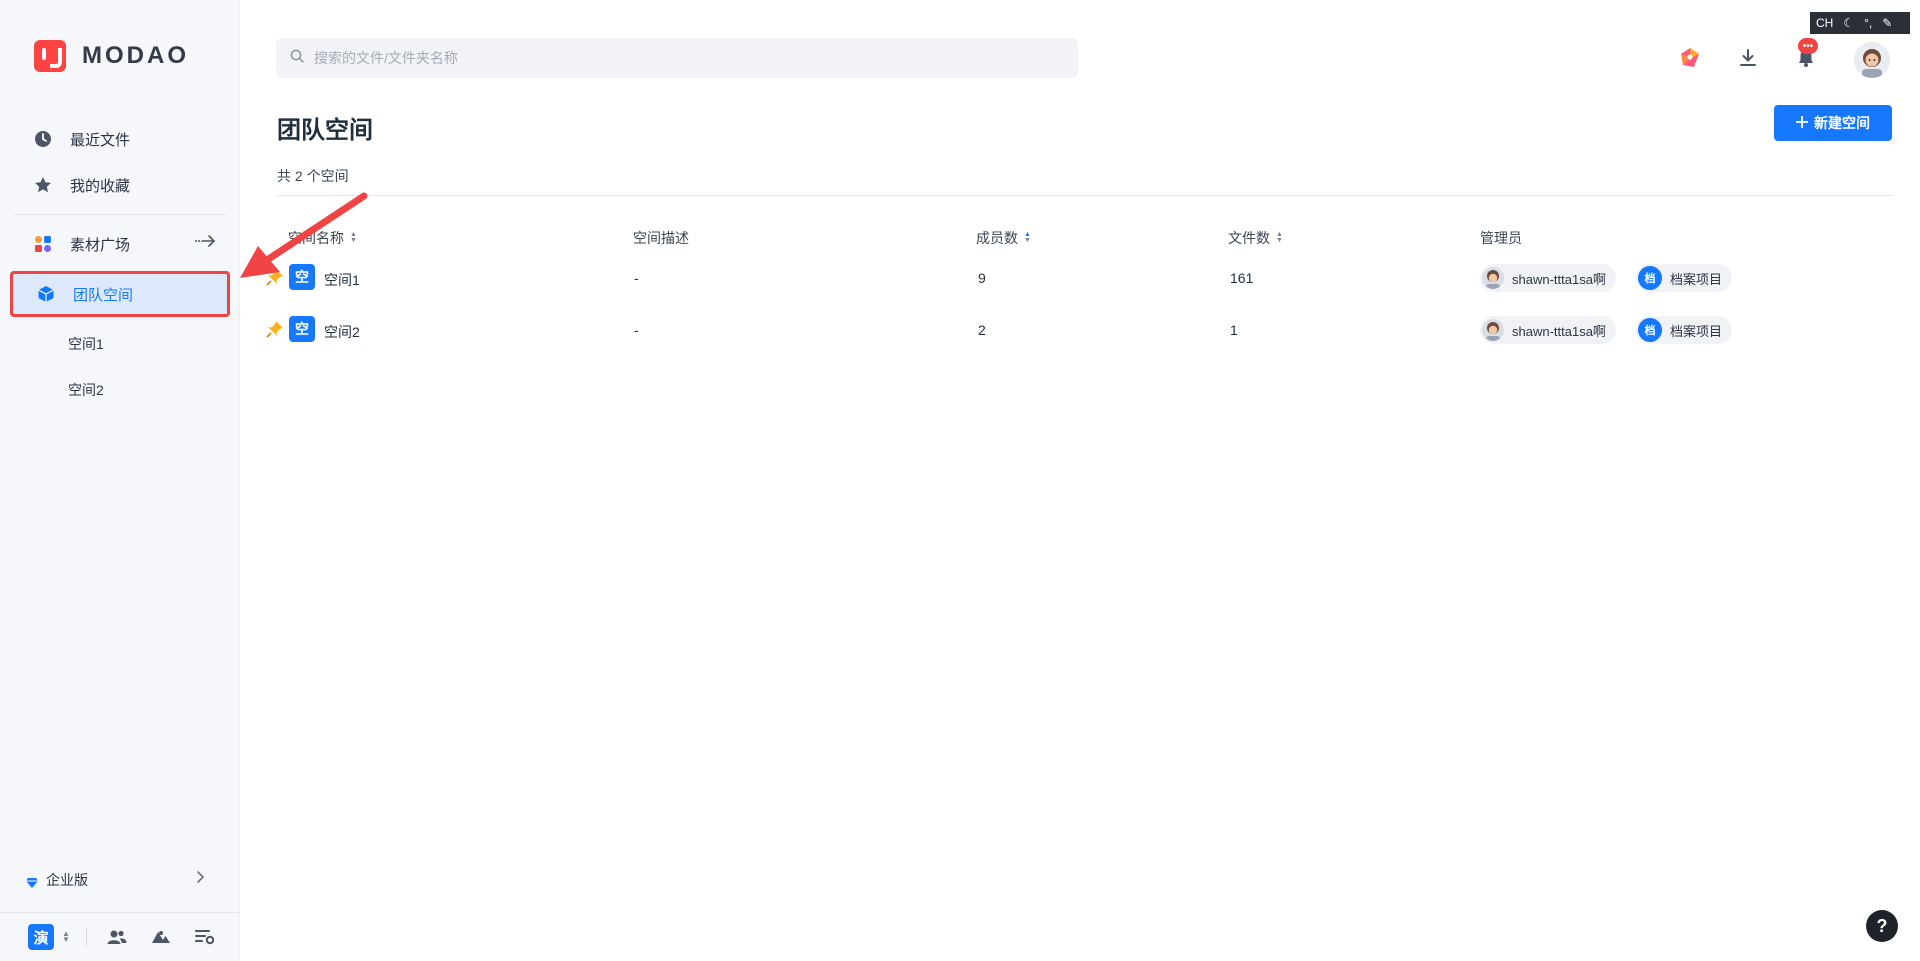 This screenshot has height=961, width=1920. Describe the element at coordinates (41, 937) in the screenshot. I see `workspace-badge: 演` at that location.